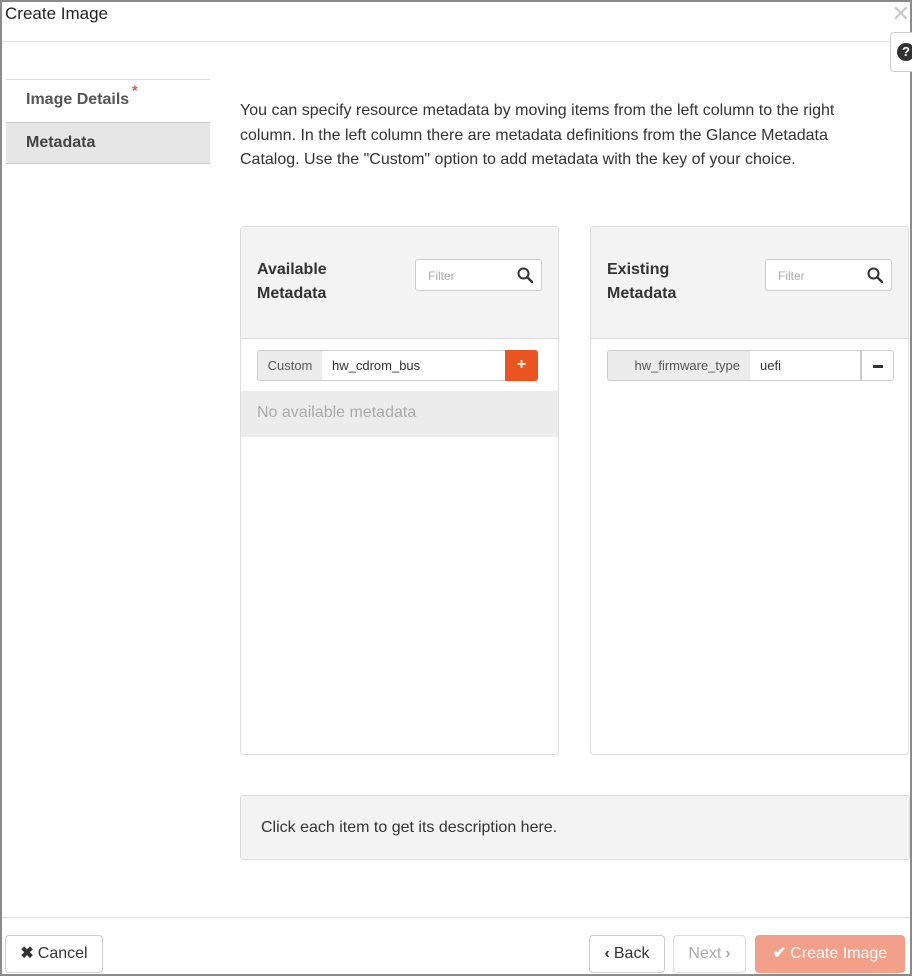 The width and height of the screenshot is (912, 978). I want to click on existing-metadata-title: Existing Metadata, so click(642, 281).